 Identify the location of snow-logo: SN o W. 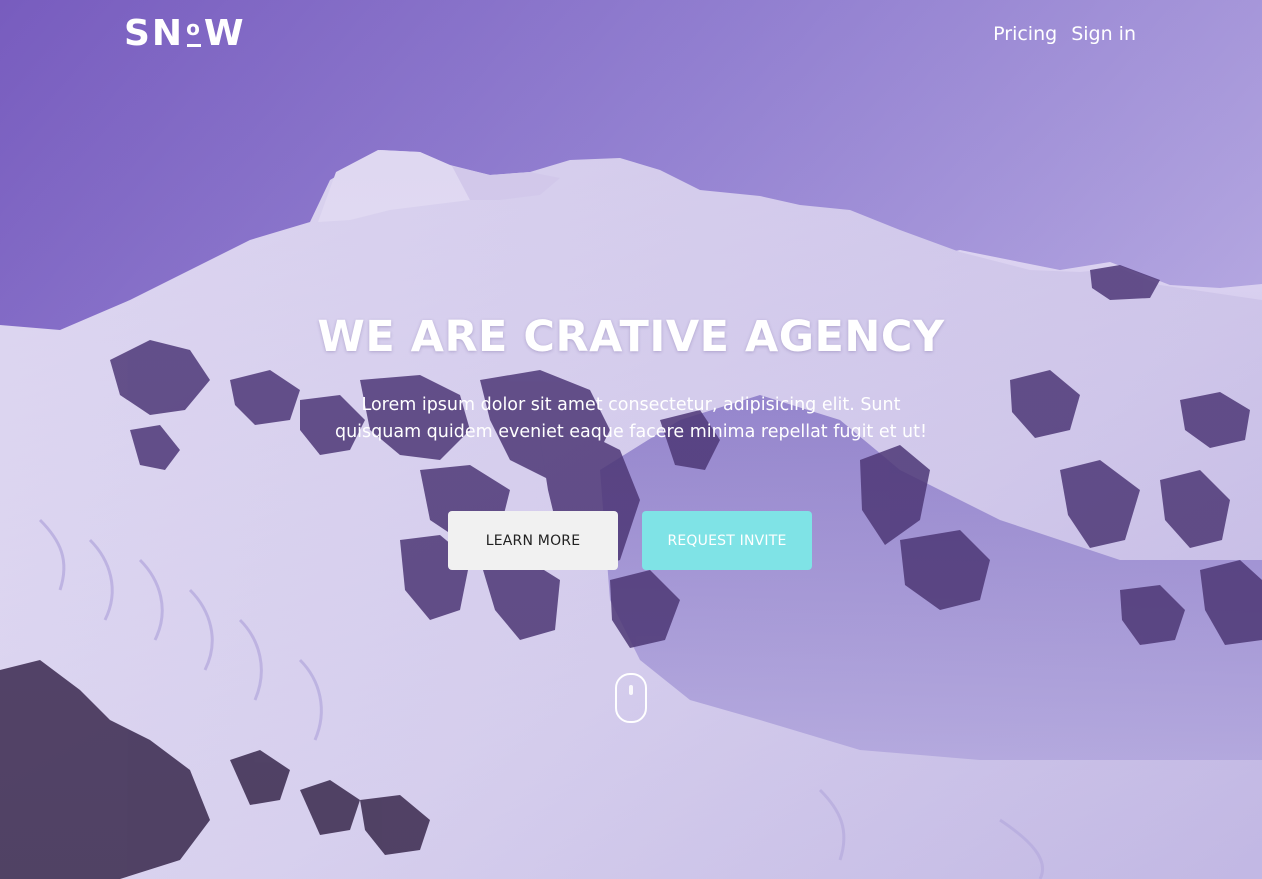
(185, 34).